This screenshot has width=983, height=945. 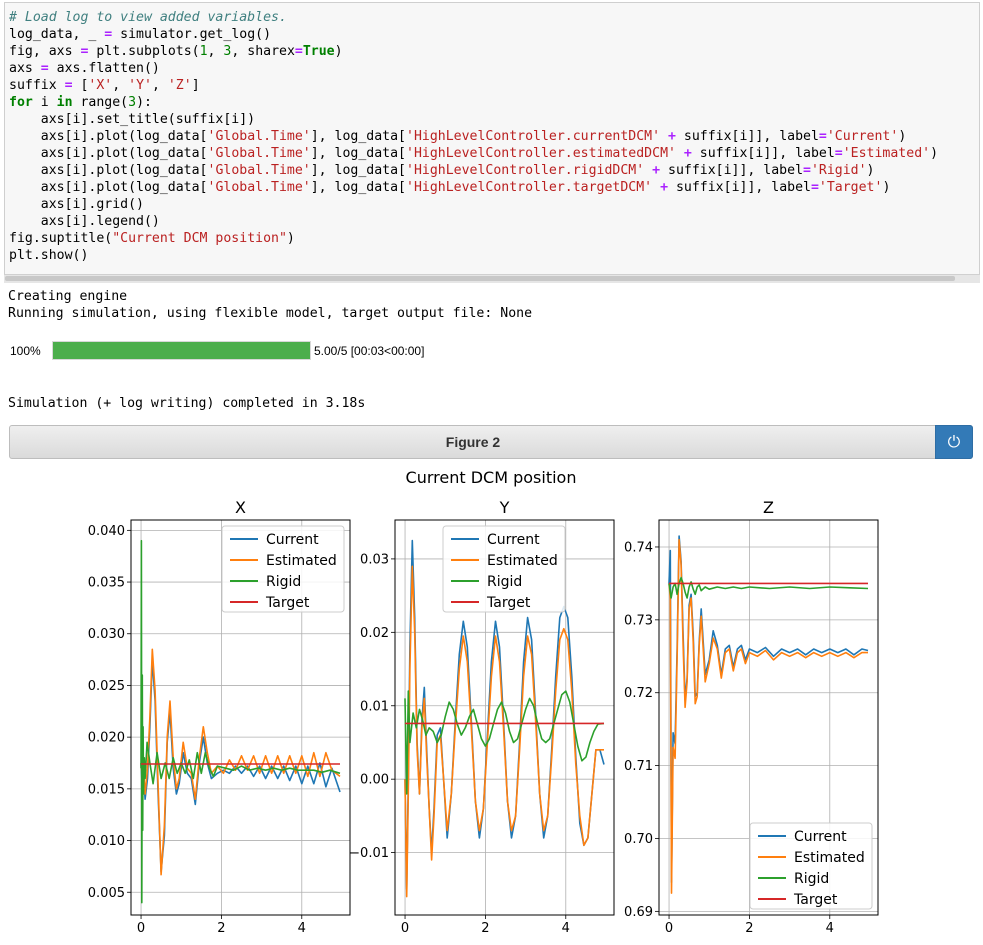 What do you see at coordinates (374, 780) in the screenshot?
I see `y-tick-label: 0.00` at bounding box center [374, 780].